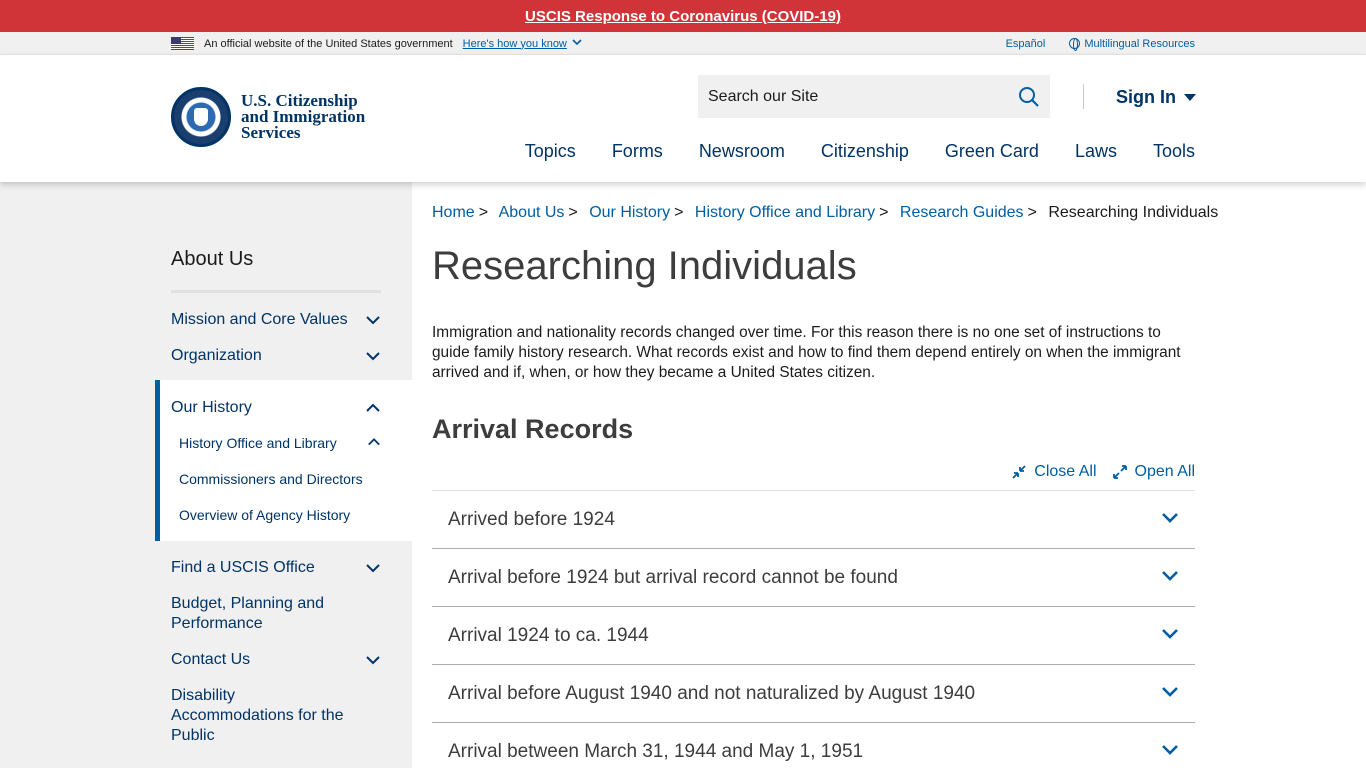 This screenshot has width=1366, height=768. What do you see at coordinates (644, 266) in the screenshot?
I see `page-title: Researching Individuals` at bounding box center [644, 266].